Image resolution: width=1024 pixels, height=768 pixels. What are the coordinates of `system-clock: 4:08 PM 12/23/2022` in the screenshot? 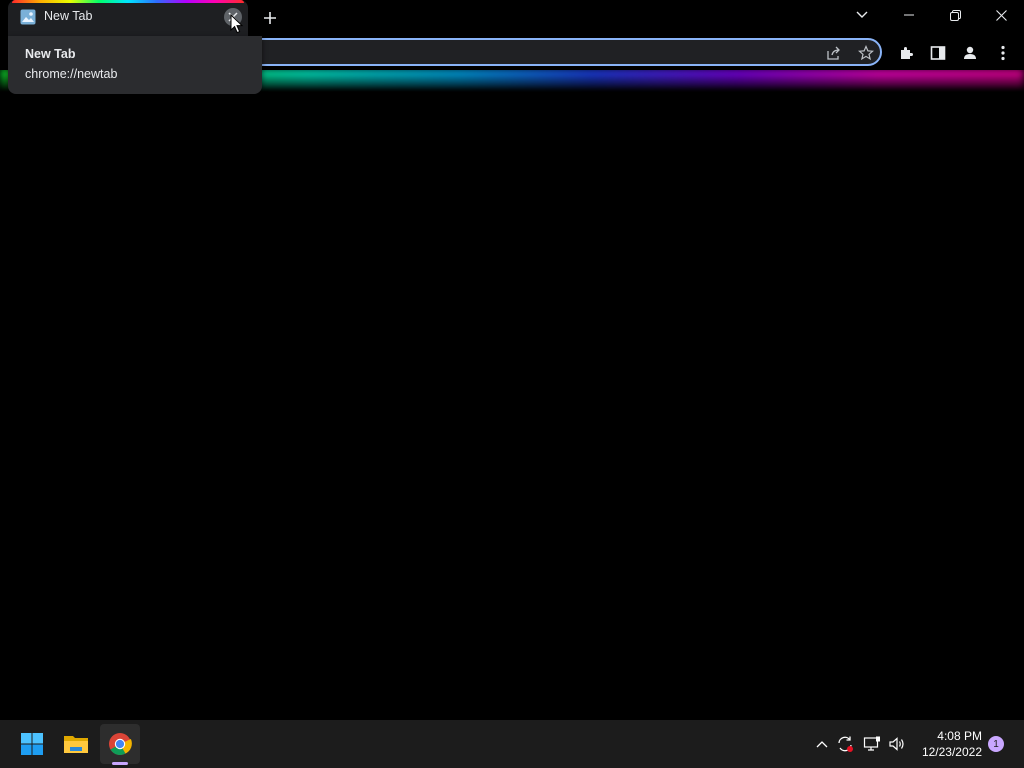 It's located at (952, 744).